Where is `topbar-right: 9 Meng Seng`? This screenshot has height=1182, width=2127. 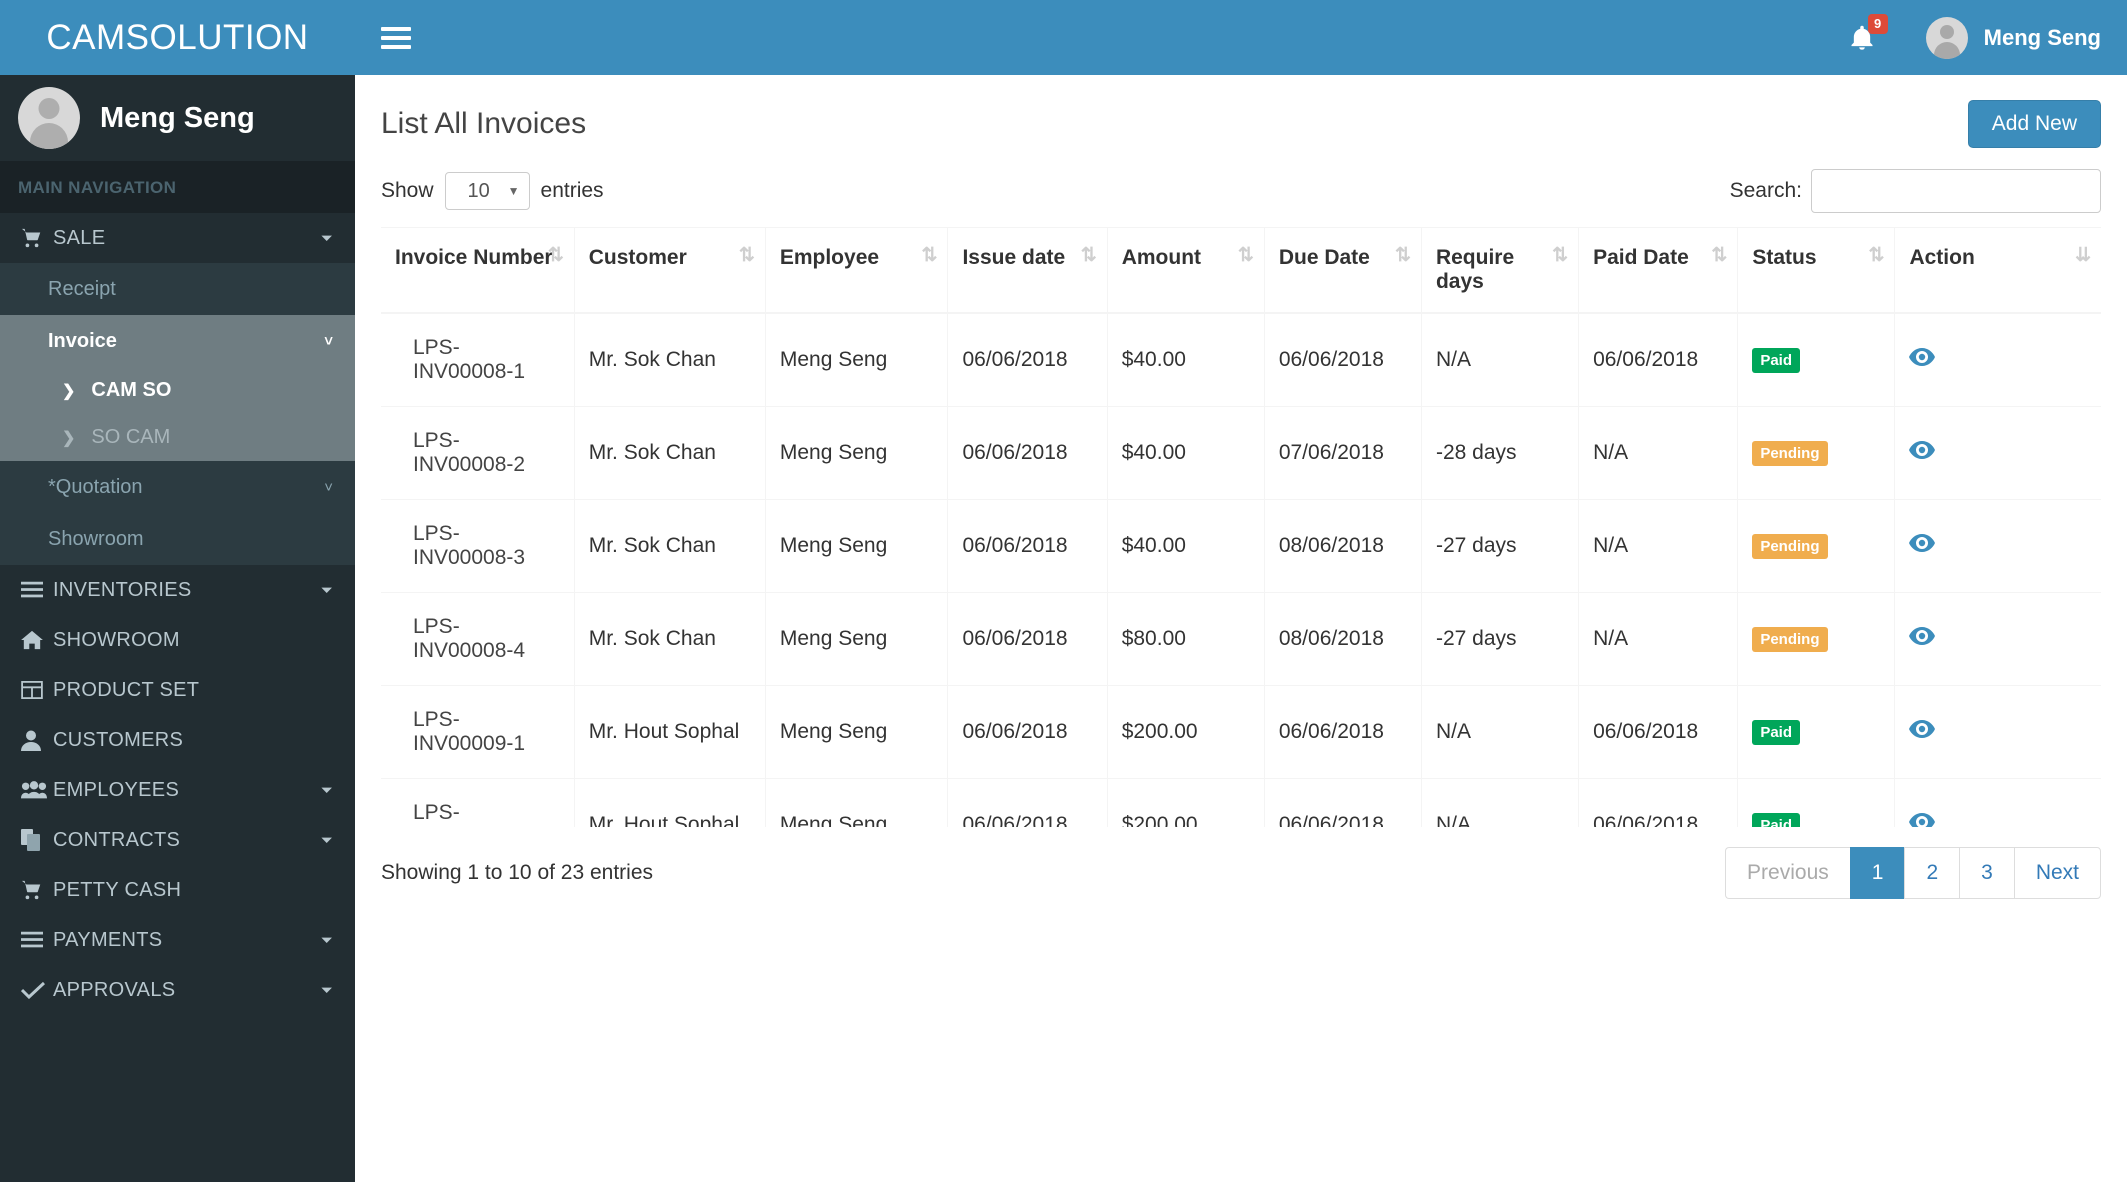
topbar-right: 9 Meng Seng is located at coordinates (1987, 36).